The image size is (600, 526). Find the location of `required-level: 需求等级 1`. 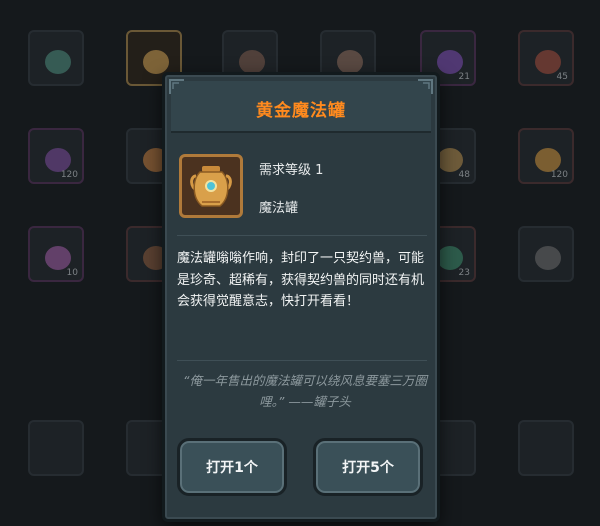

required-level: 需求等级 1 is located at coordinates (291, 170).